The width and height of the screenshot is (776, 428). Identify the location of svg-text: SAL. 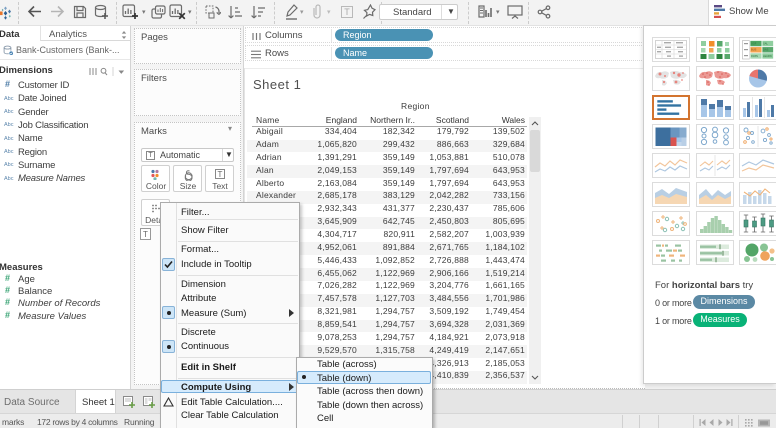
(765, 44).